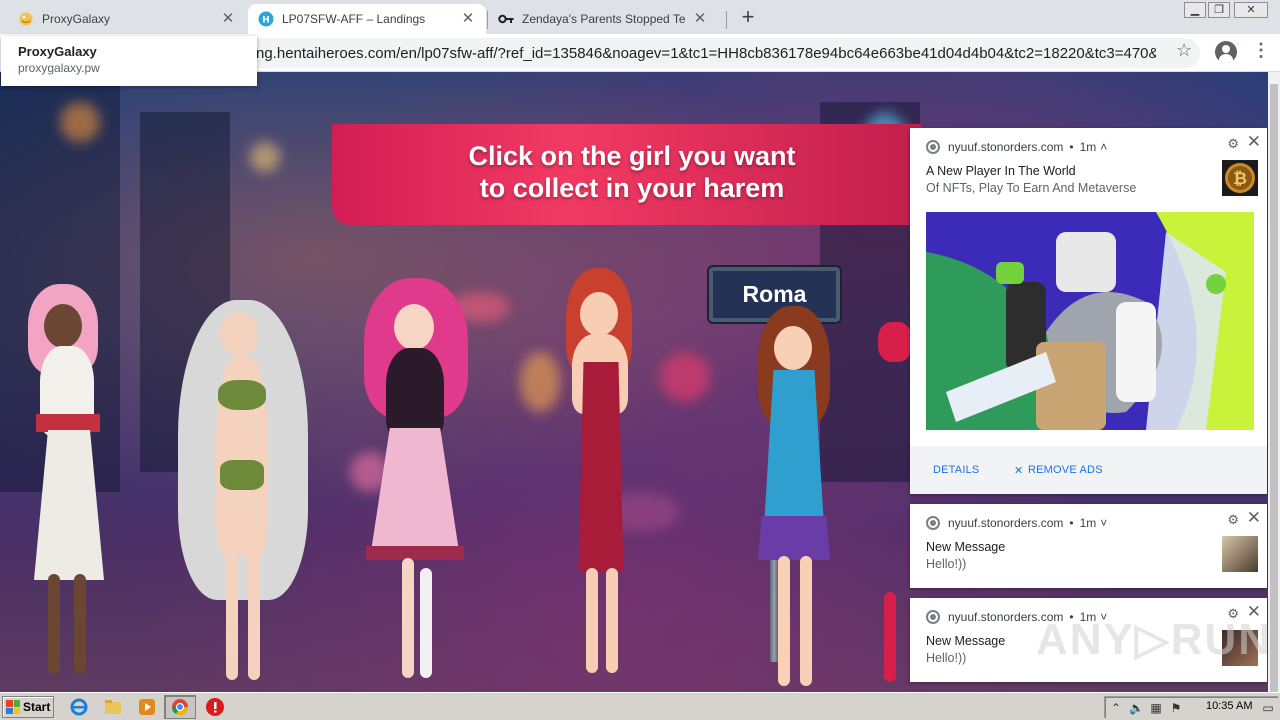 The width and height of the screenshot is (1280, 720). I want to click on hentaiheroes-favicon: H, so click(266, 19).